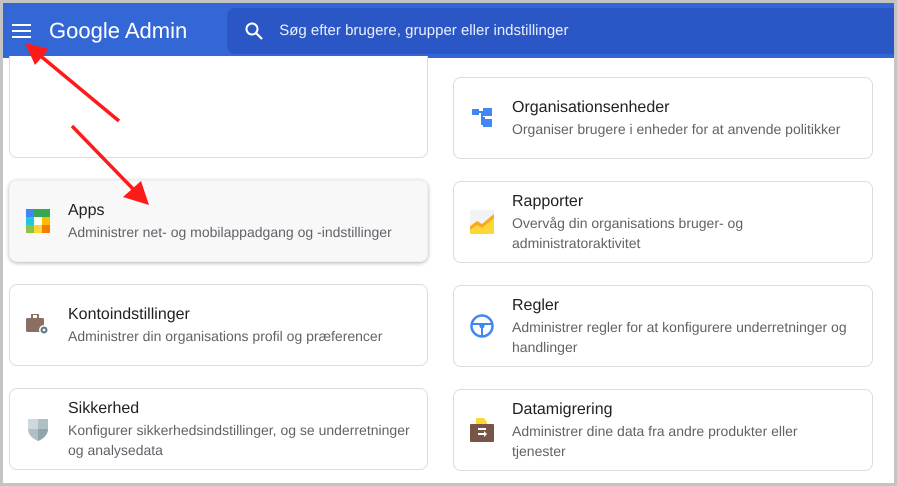 The height and width of the screenshot is (486, 897). Describe the element at coordinates (655, 441) in the screenshot. I see `card-description: Administrer dine data fra andre produkter eller tjenester` at that location.